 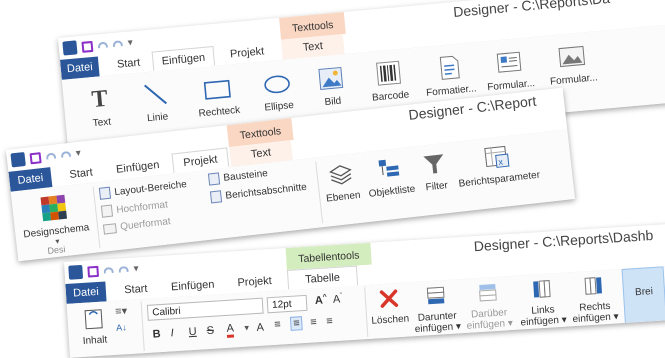 I want to click on tool-linie: Linie, so click(x=156, y=102).